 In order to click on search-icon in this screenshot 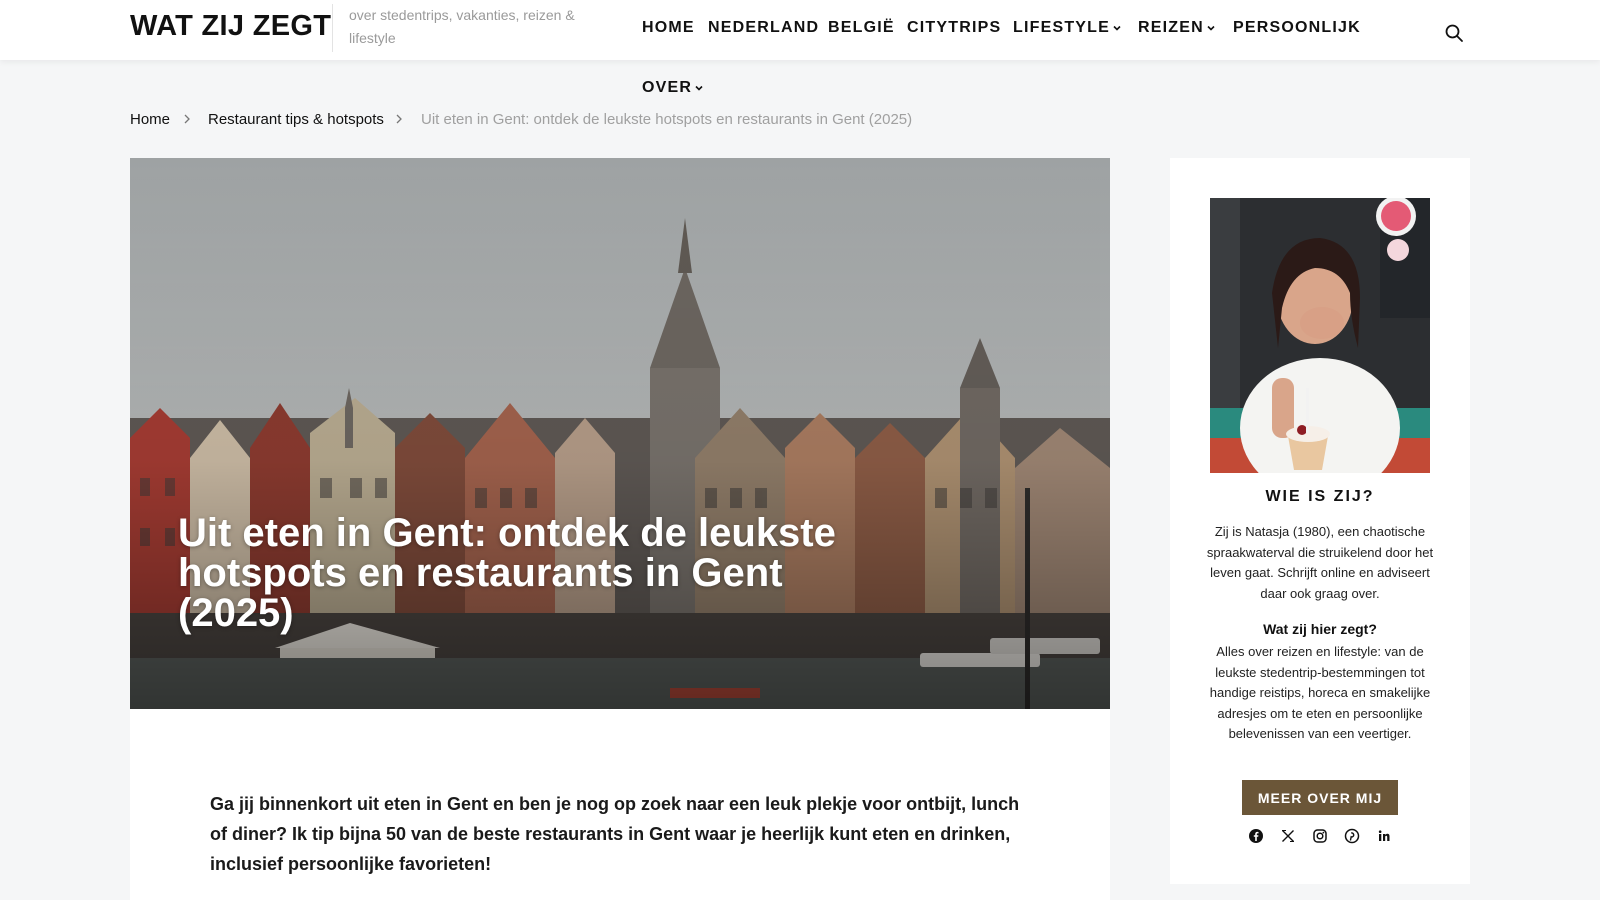, I will do `click(1454, 33)`.